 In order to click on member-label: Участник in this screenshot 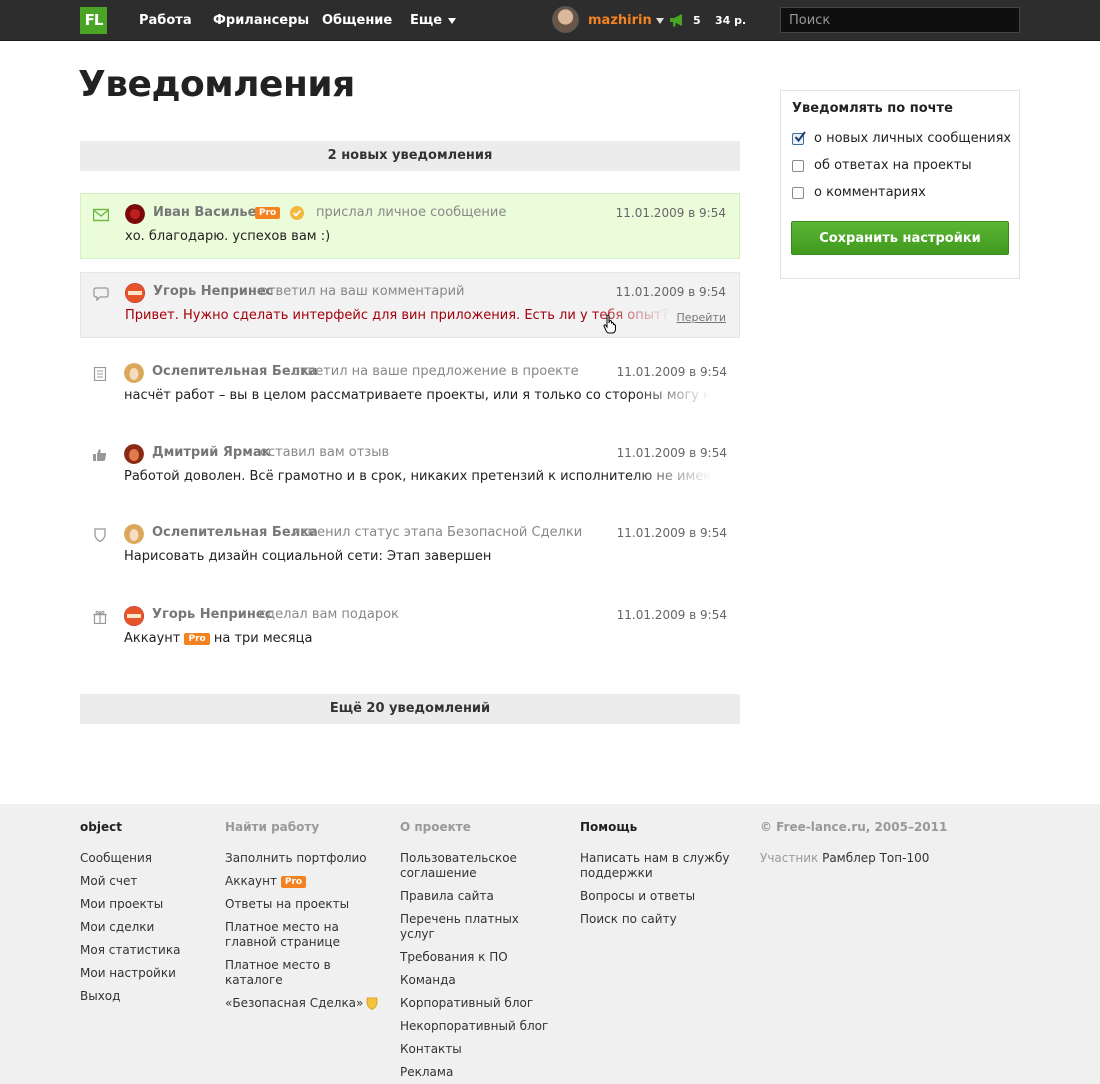, I will do `click(789, 858)`.